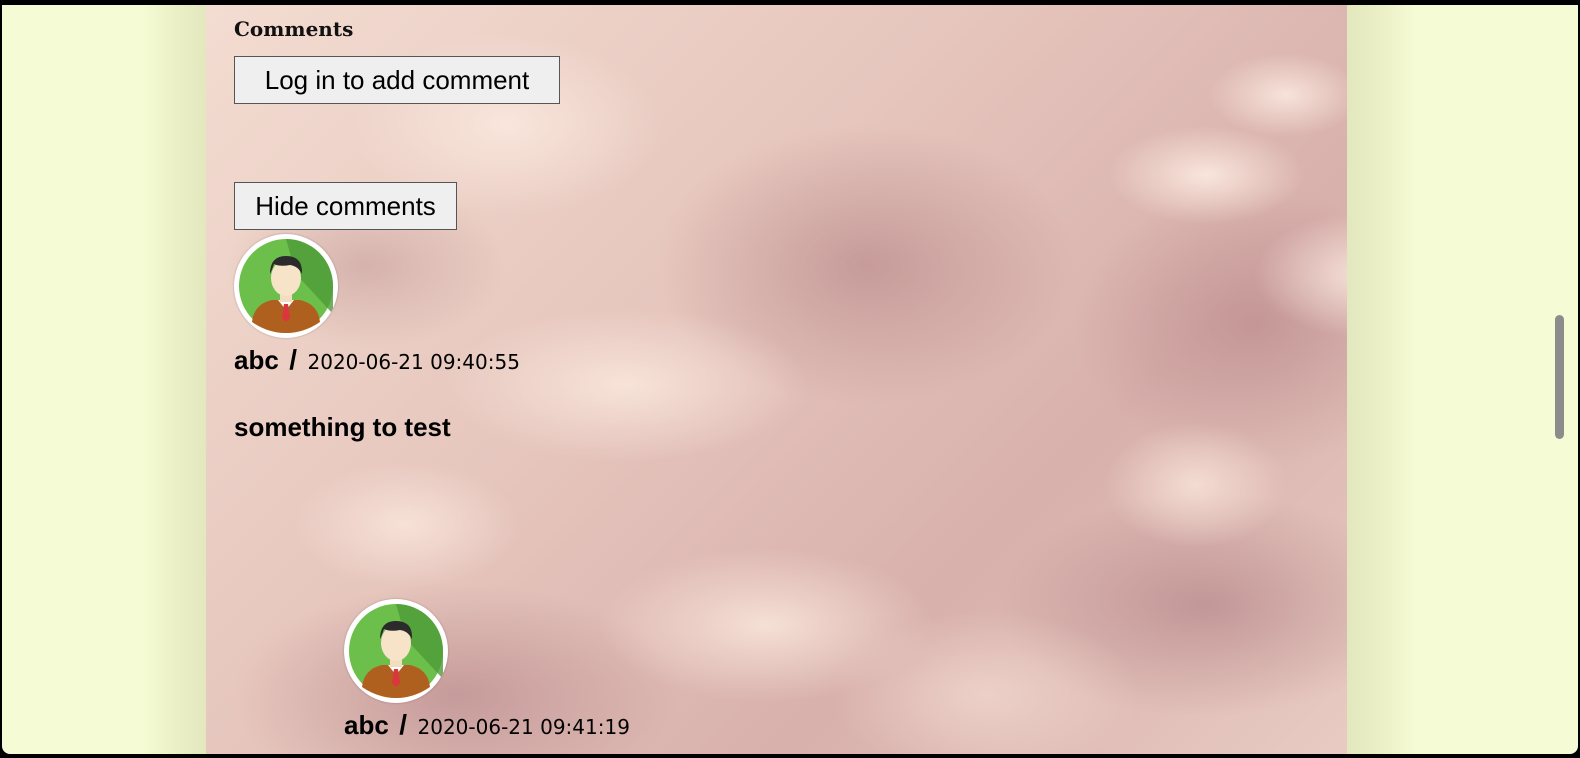  I want to click on comment-meta: abc / 2020-06-21 09:41:19, so click(487, 725).